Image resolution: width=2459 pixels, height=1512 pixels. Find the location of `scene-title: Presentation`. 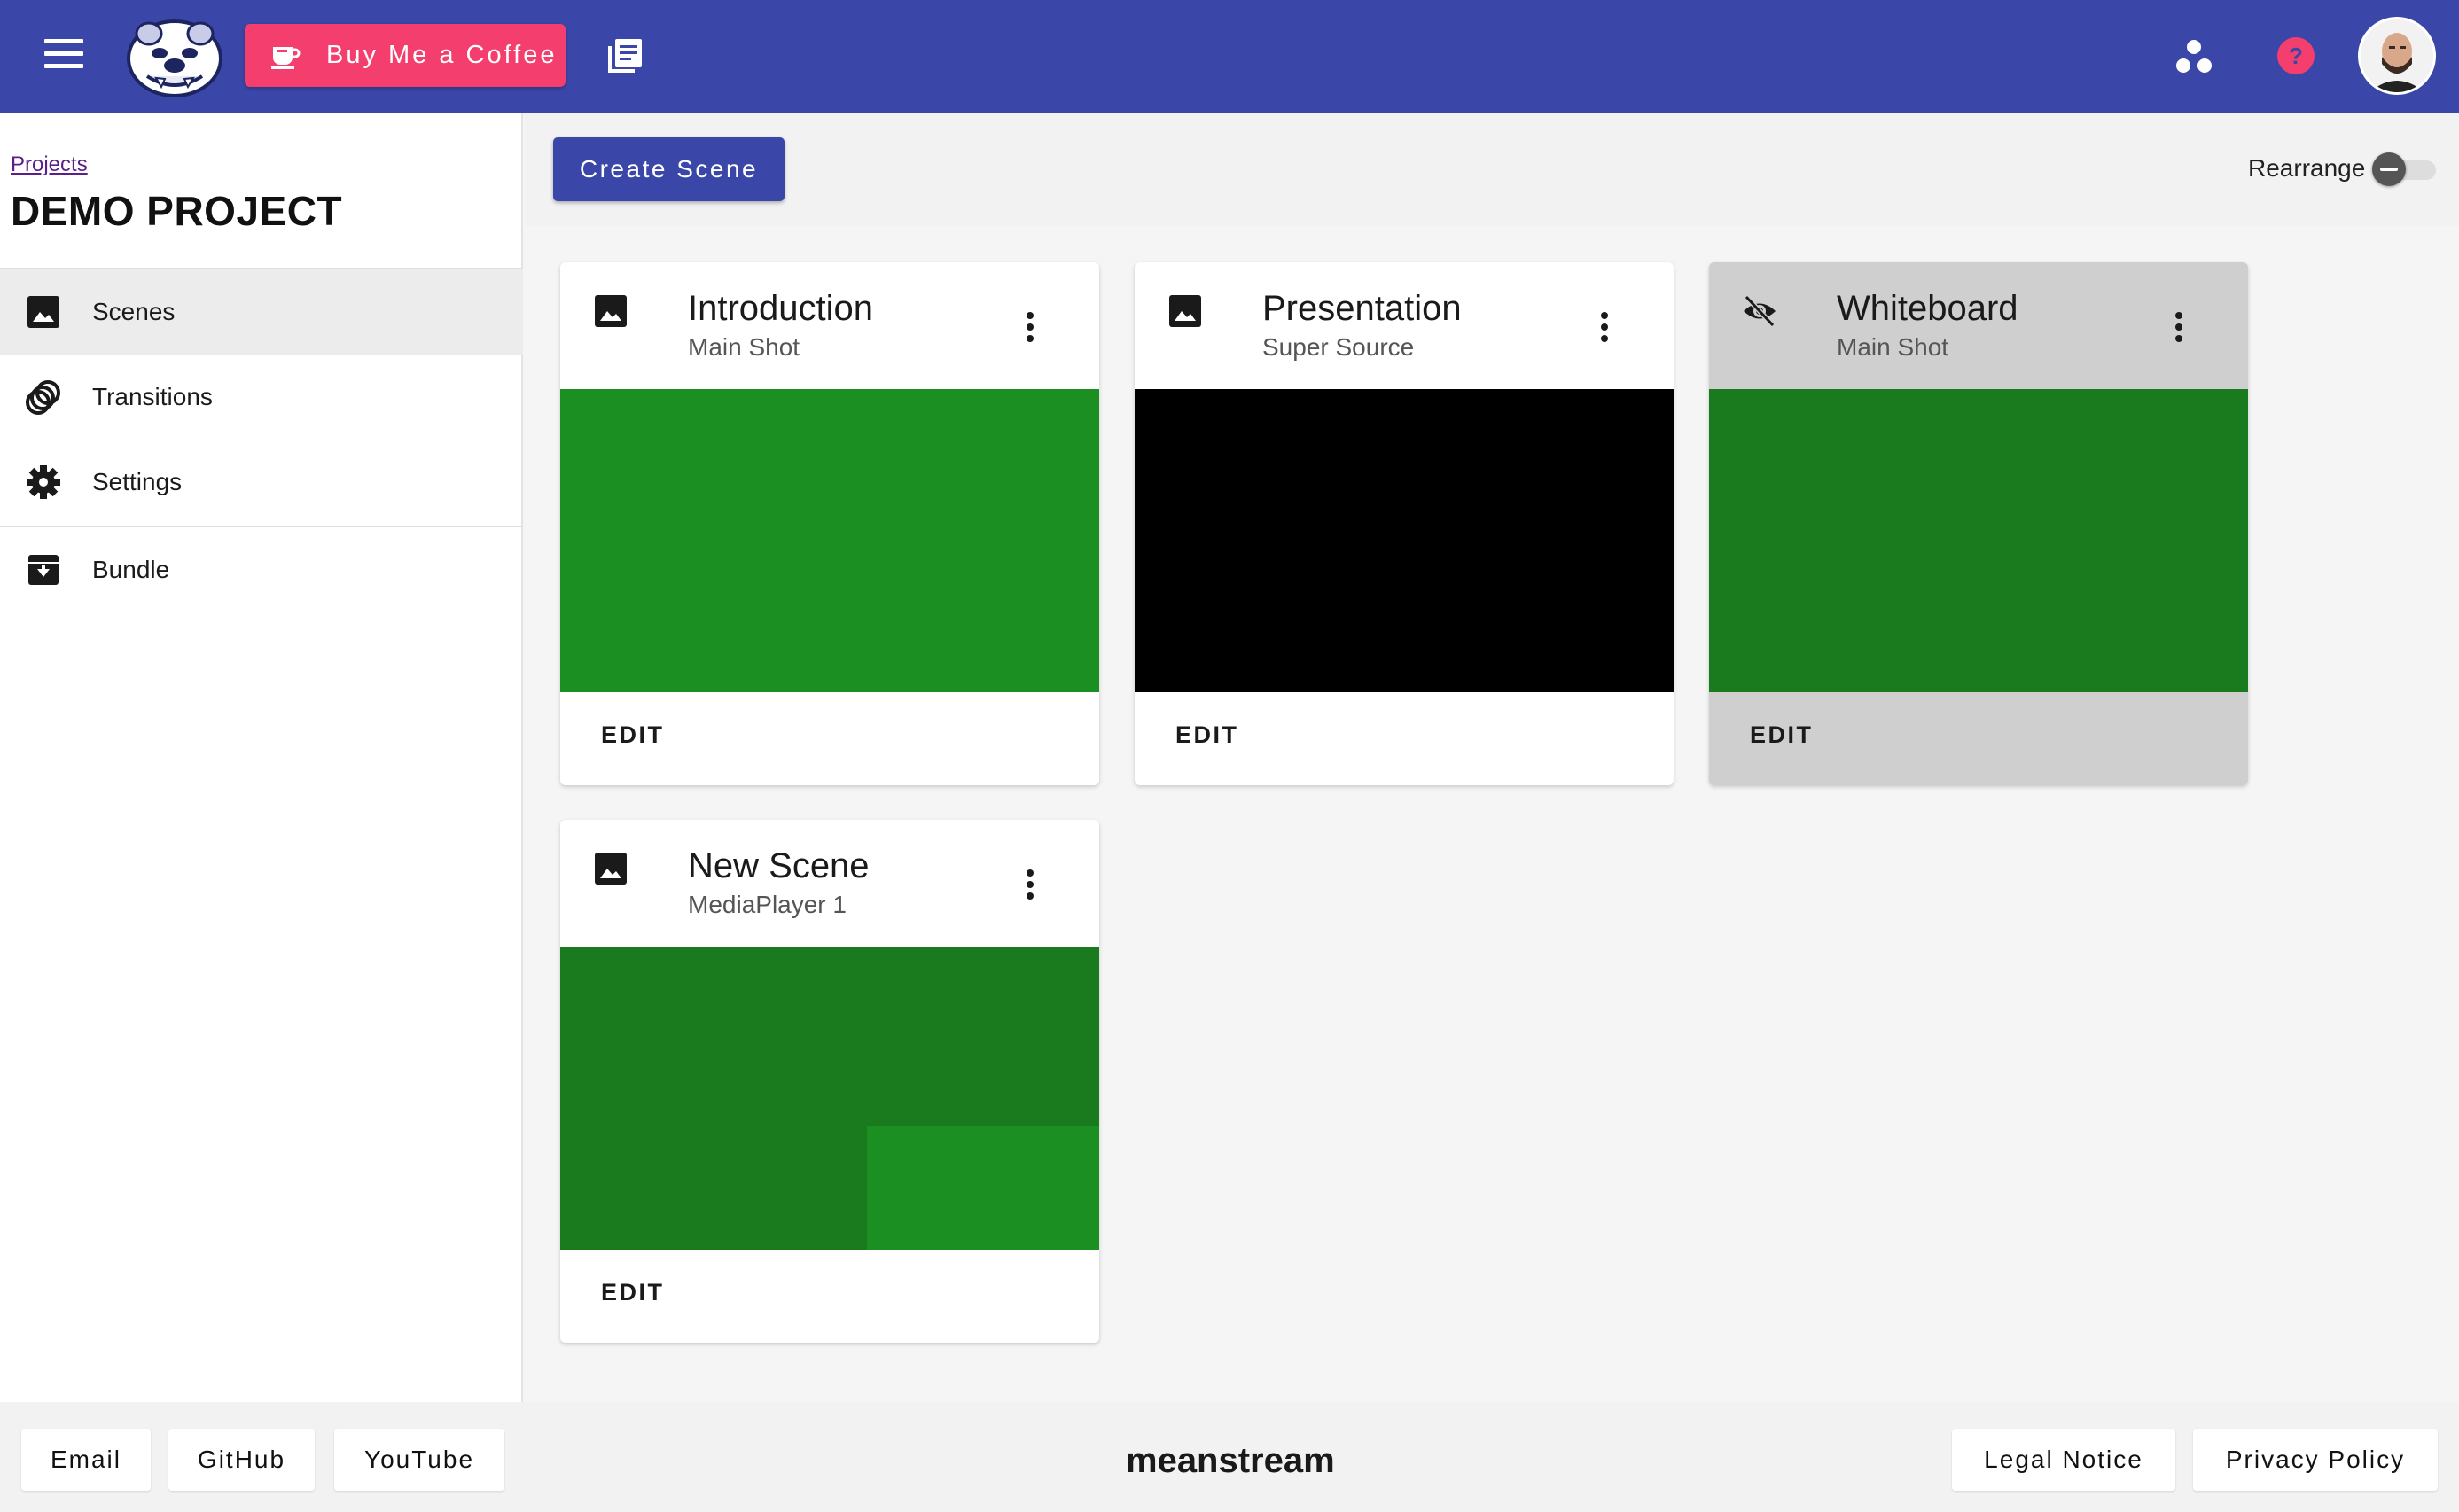

scene-title: Presentation is located at coordinates (1362, 309).